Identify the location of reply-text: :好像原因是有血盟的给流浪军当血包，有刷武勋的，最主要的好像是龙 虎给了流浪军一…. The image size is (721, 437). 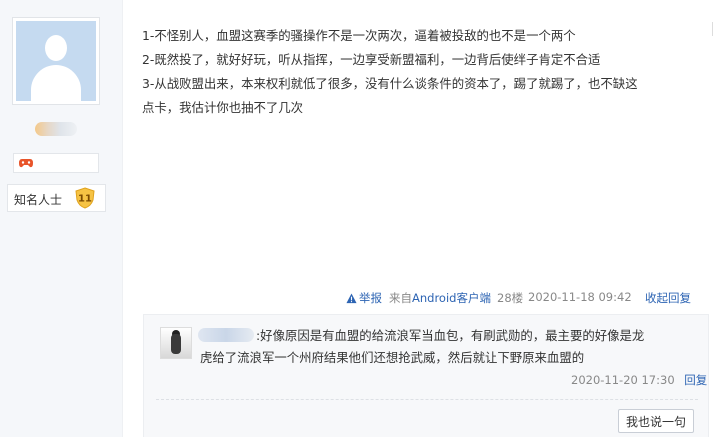
(450, 347).